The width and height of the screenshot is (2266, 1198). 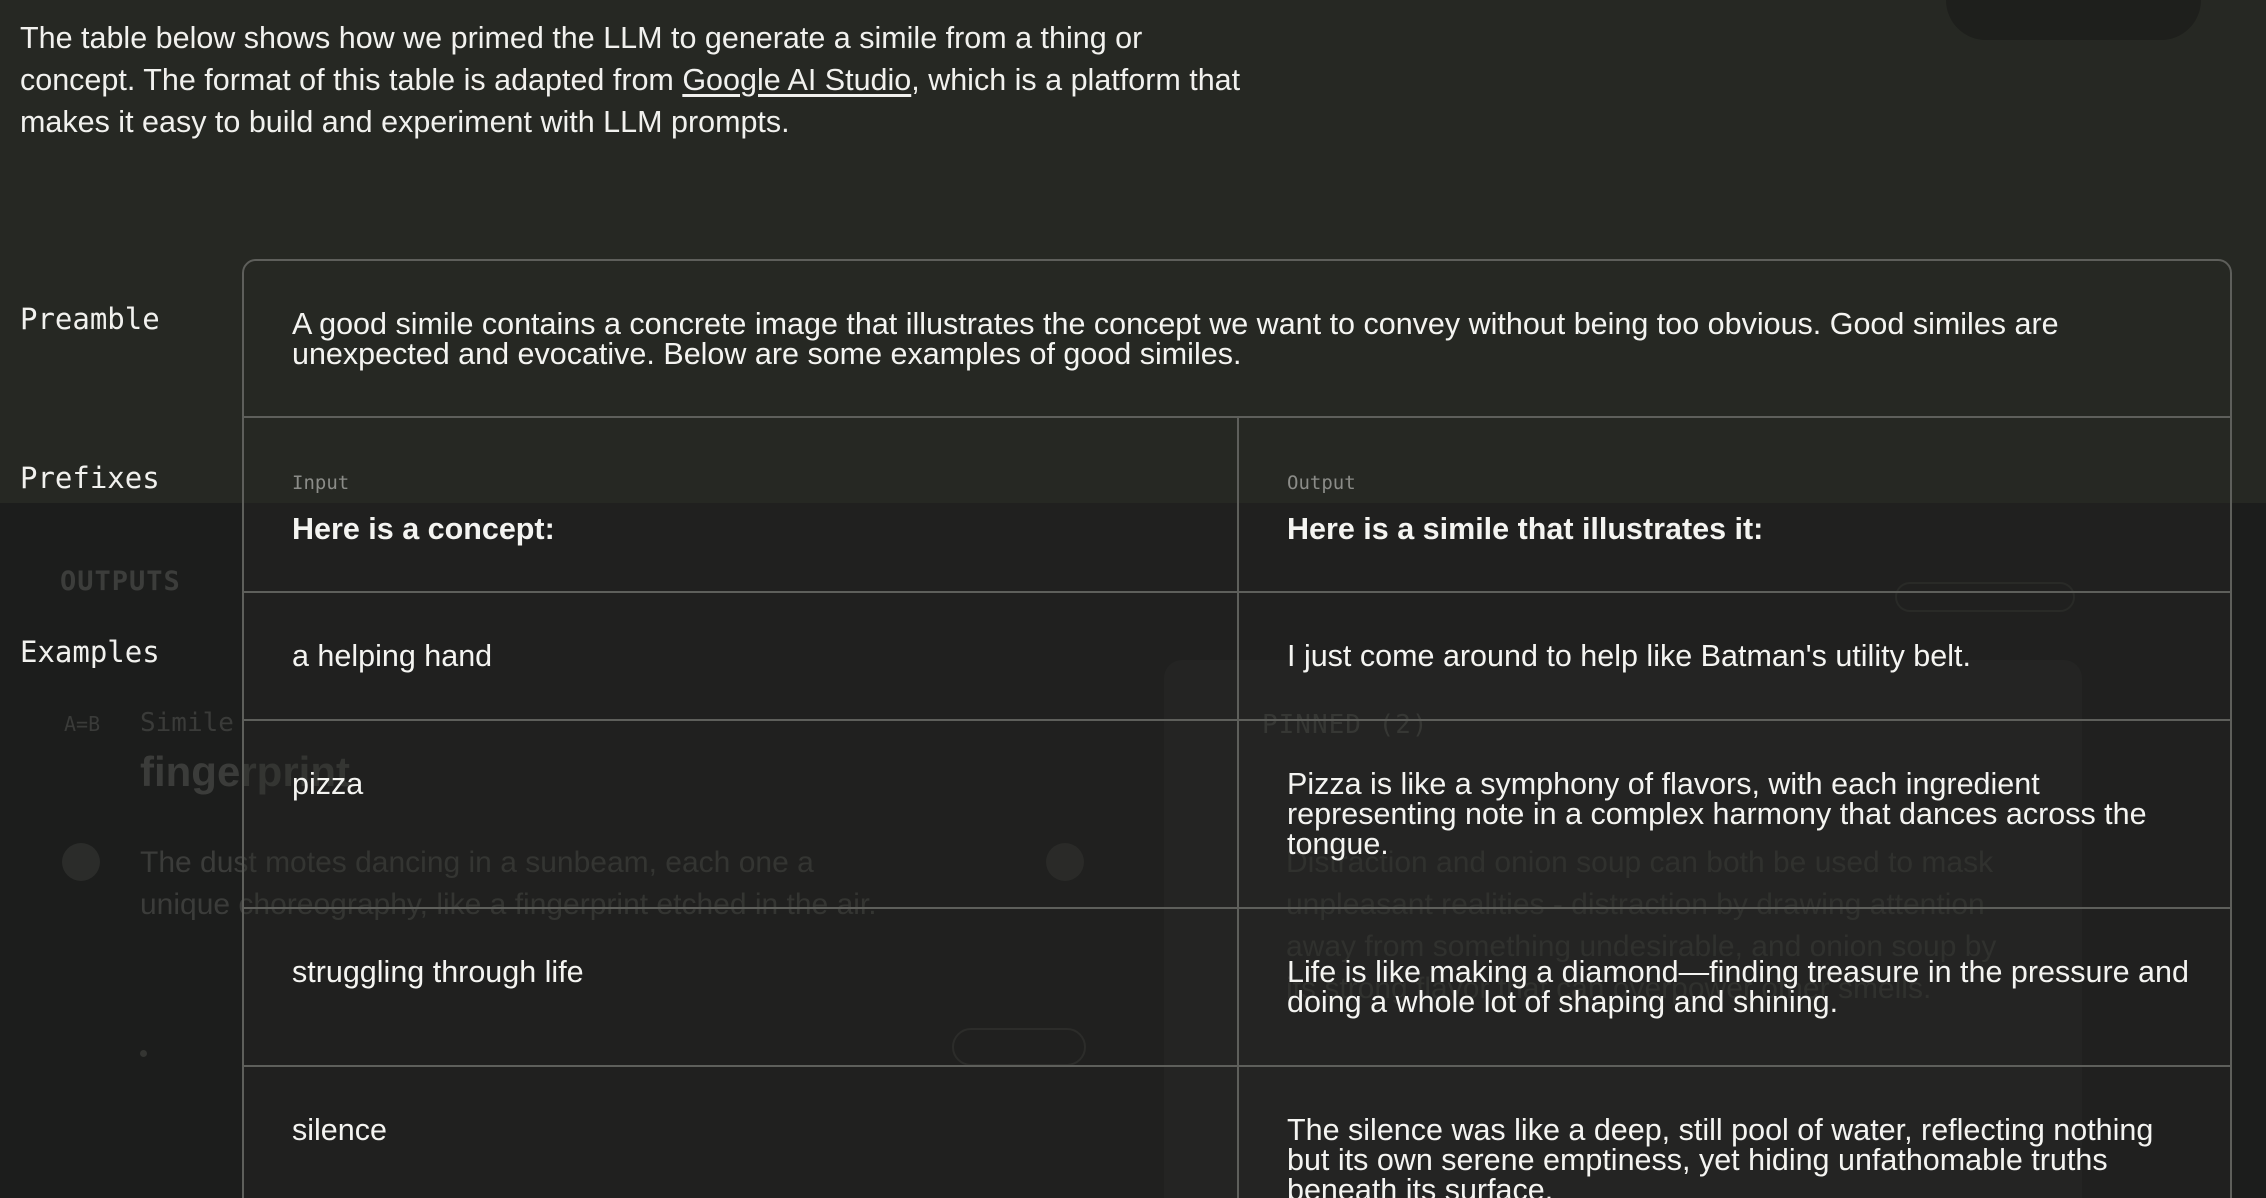 What do you see at coordinates (81, 862) in the screenshot?
I see `background-avatar-icon` at bounding box center [81, 862].